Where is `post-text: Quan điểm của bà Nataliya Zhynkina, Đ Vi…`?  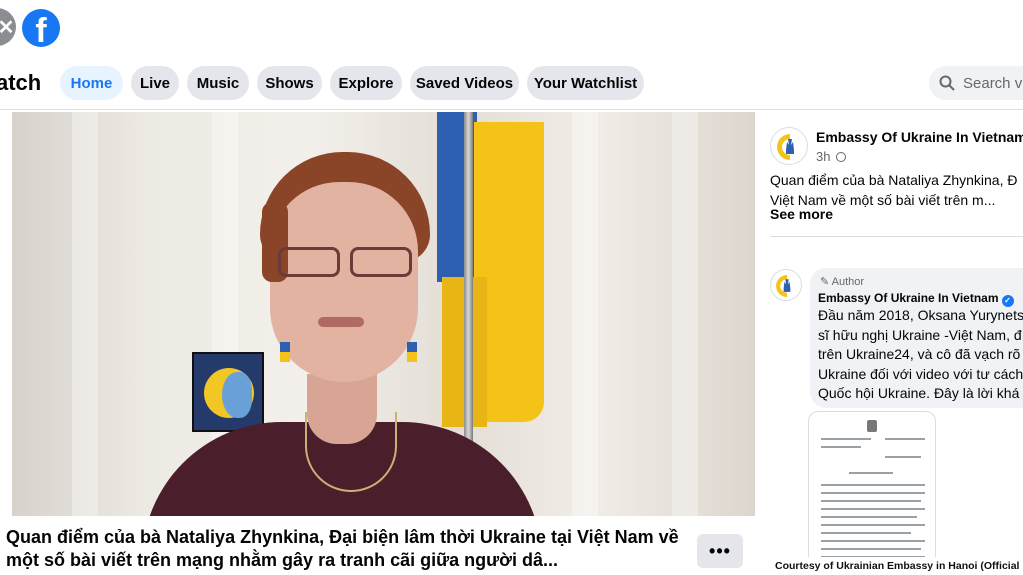 post-text: Quan điểm của bà Nataliya Zhynkina, Đ Vi… is located at coordinates (894, 190).